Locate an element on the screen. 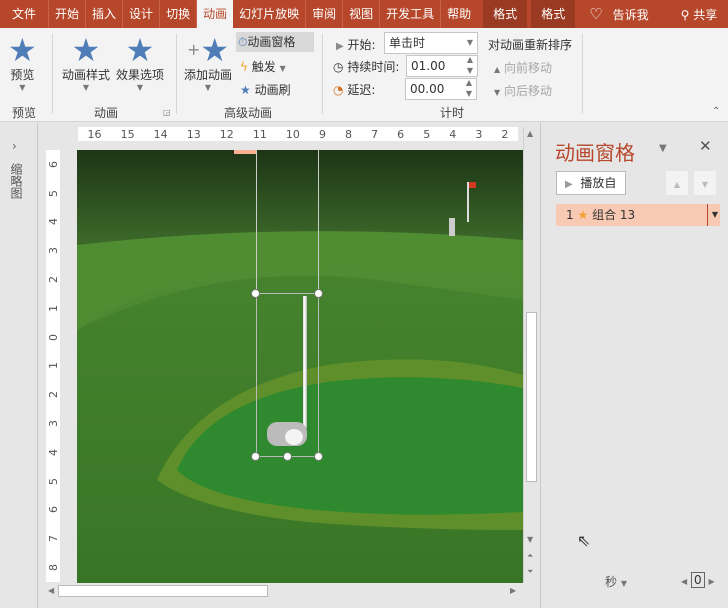  item-dropdown-icon: ▼ is located at coordinates (712, 215).